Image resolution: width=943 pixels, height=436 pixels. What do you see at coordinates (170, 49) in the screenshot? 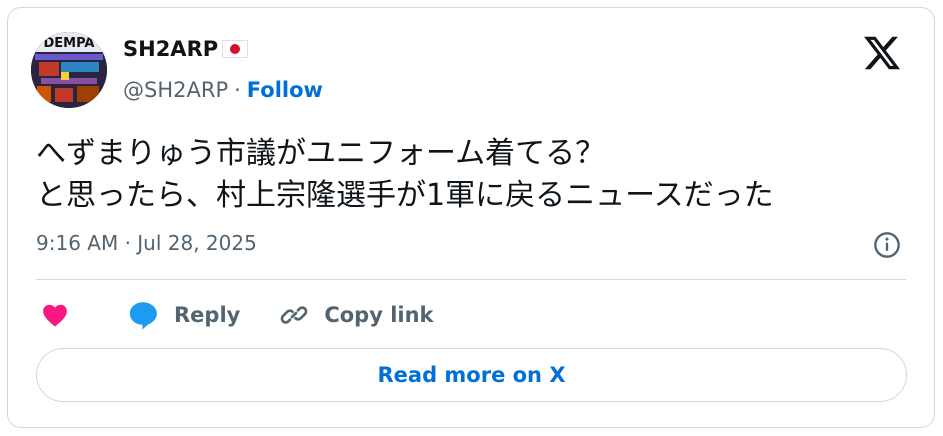
I see `author-display-name: SH2ARP` at bounding box center [170, 49].